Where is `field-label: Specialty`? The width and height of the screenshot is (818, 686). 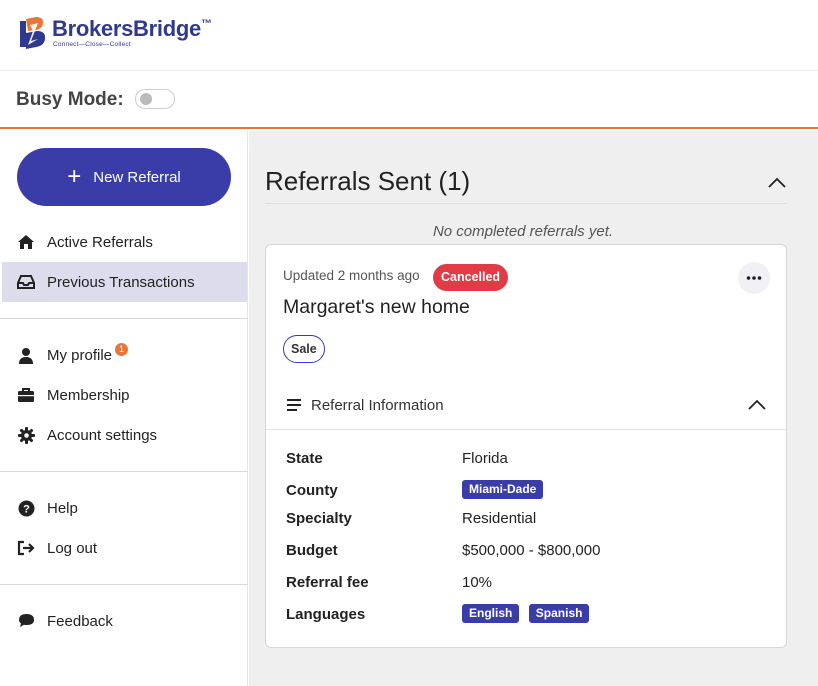
field-label: Specialty is located at coordinates (319, 518).